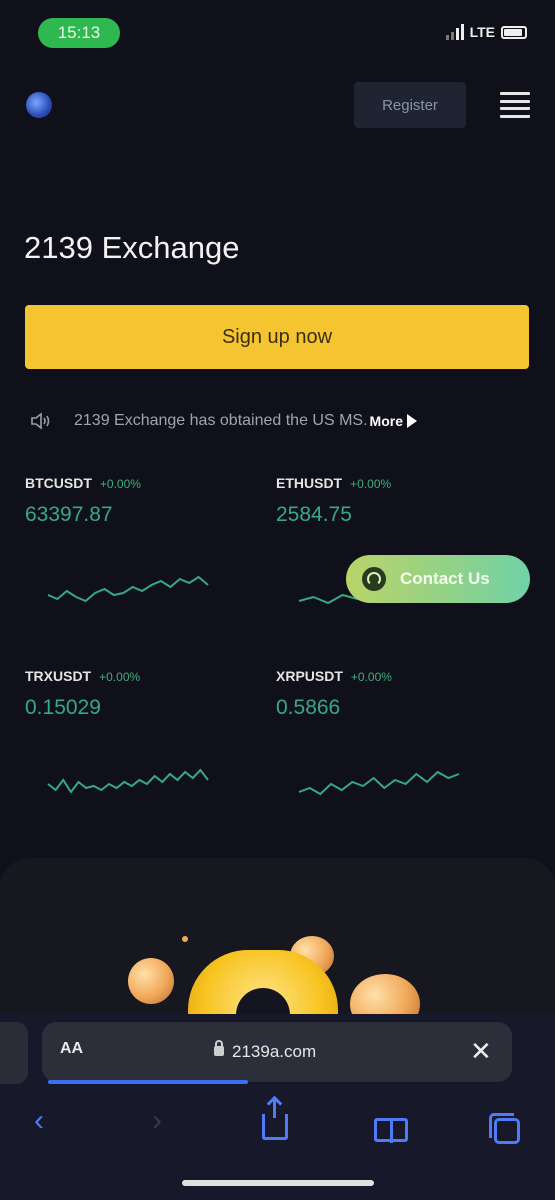  What do you see at coordinates (391, 753) in the screenshot?
I see `ticker-card: XRPUSDT +0.00% 0.5866` at bounding box center [391, 753].